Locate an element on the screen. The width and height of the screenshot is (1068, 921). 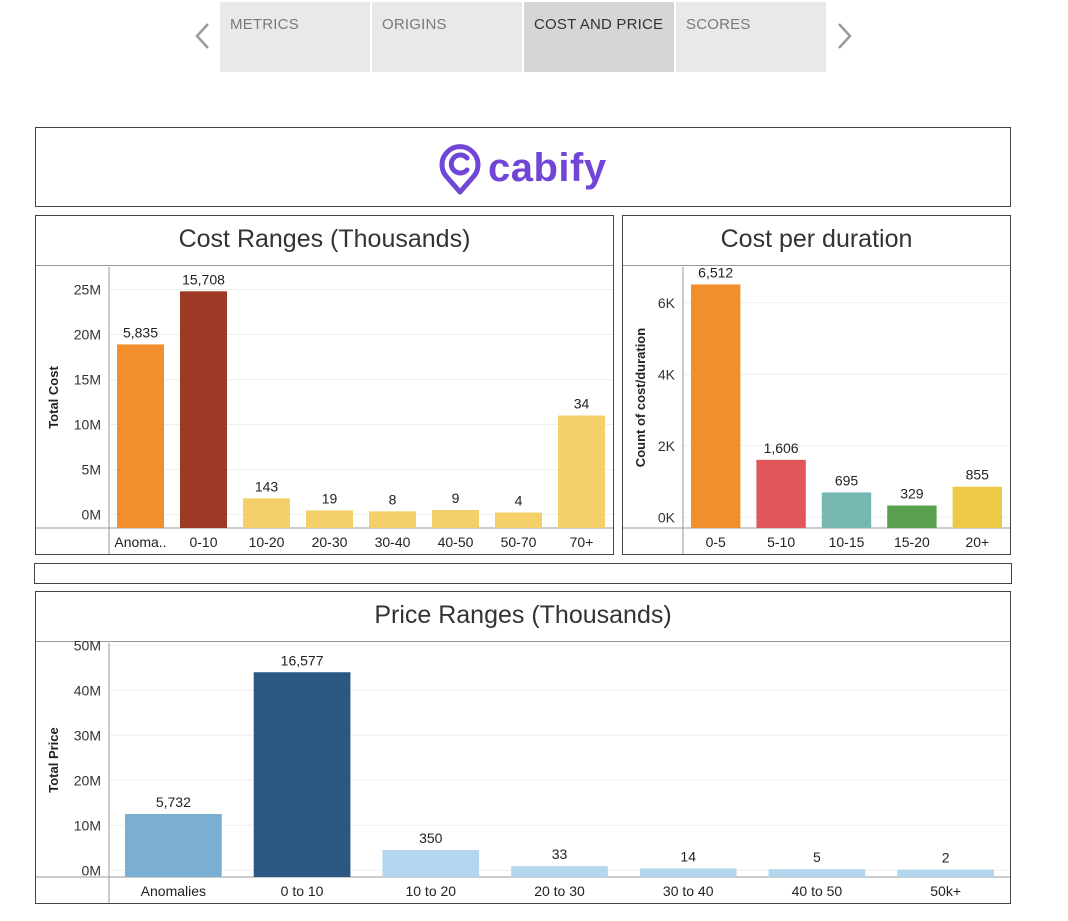
y-tick-label: 5M is located at coordinates (91, 470).